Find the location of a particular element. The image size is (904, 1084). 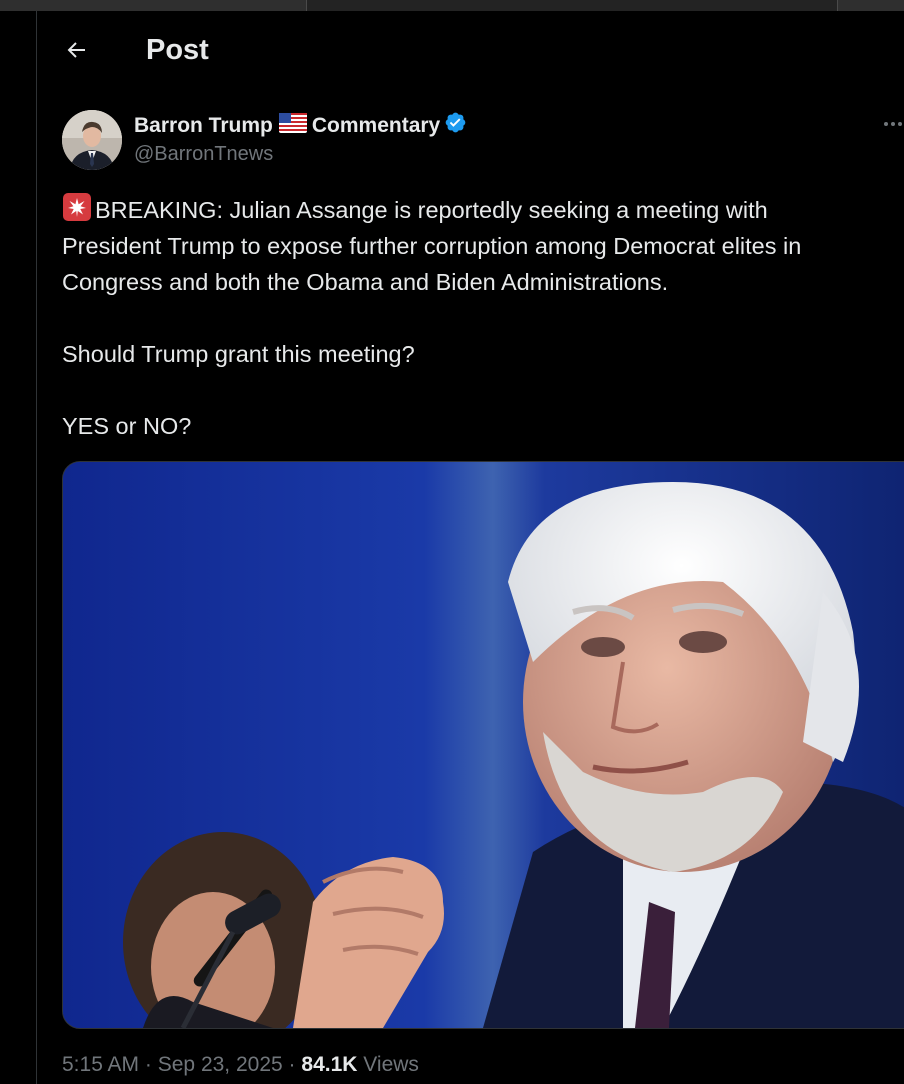

author-name-second: Commentary is located at coordinates (376, 125).